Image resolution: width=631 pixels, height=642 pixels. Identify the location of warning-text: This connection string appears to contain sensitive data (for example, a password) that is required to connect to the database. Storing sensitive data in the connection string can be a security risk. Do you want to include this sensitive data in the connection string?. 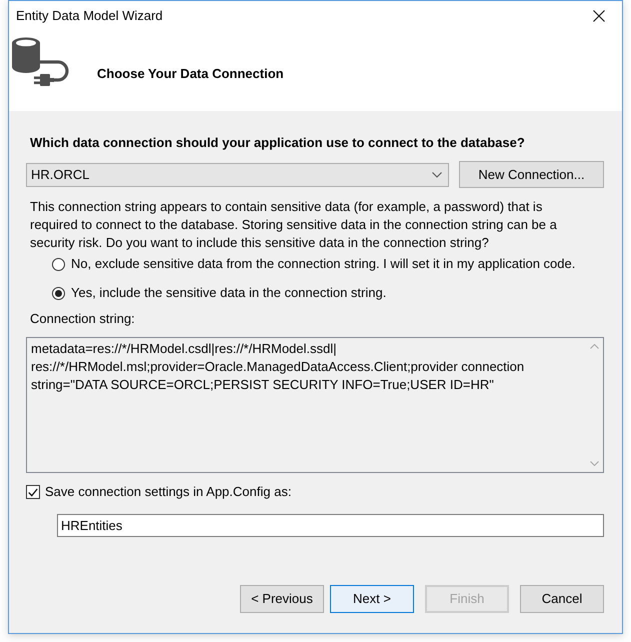
(294, 225).